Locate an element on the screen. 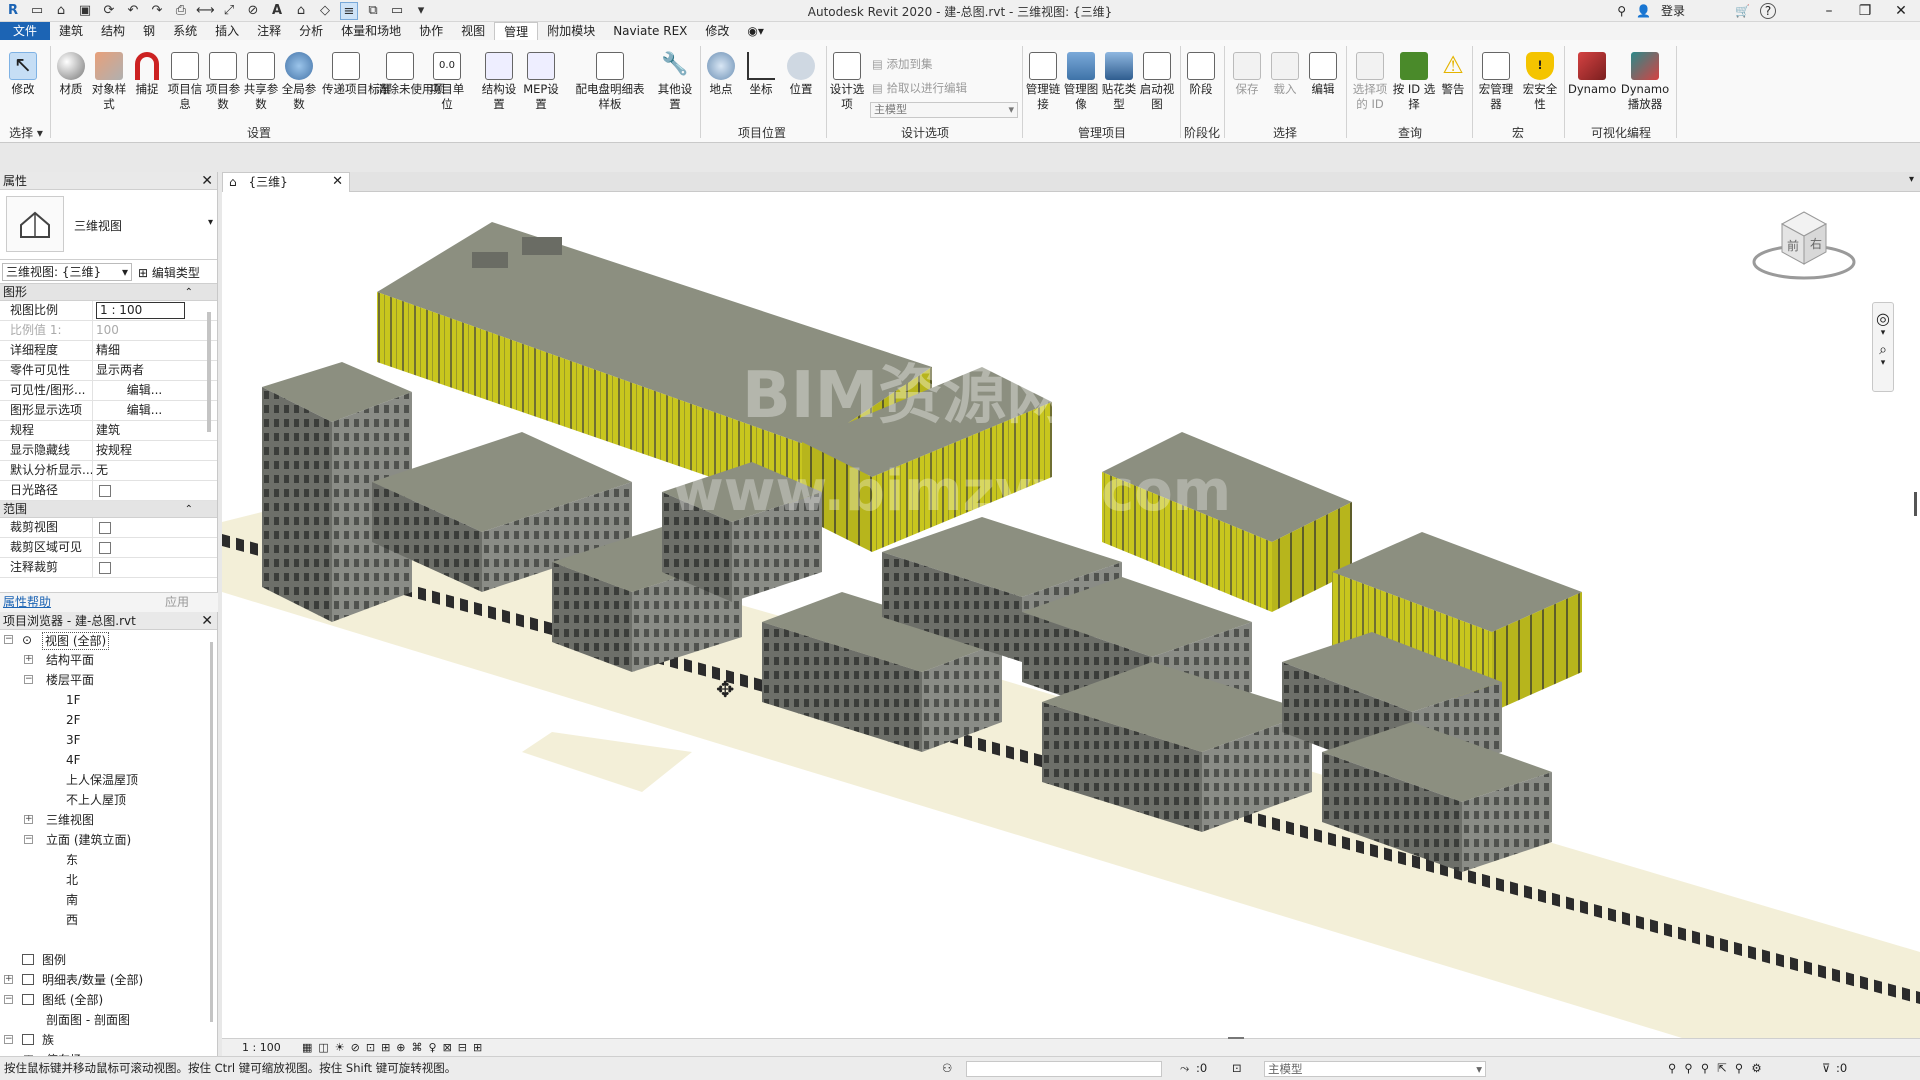  prop-hidden-lines: 显示隐藏线 按规程 is located at coordinates (108, 451).